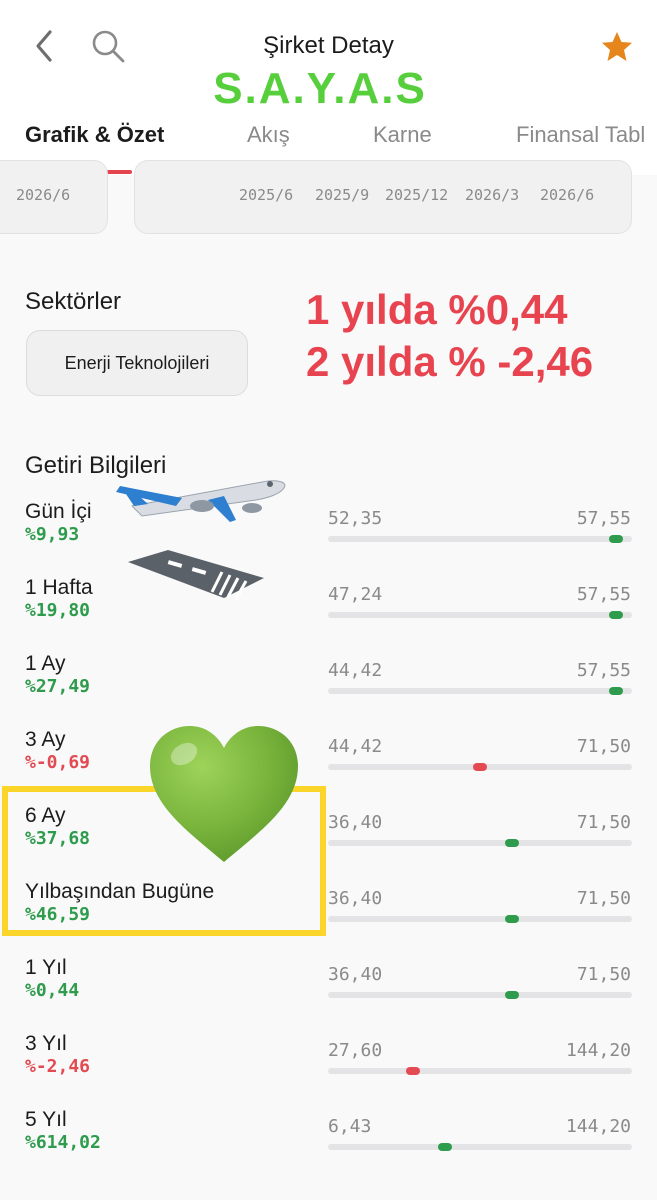 The width and height of the screenshot is (657, 1200). Describe the element at coordinates (137, 363) in the screenshot. I see `sector-chip: Enerji Teknolojileri` at that location.